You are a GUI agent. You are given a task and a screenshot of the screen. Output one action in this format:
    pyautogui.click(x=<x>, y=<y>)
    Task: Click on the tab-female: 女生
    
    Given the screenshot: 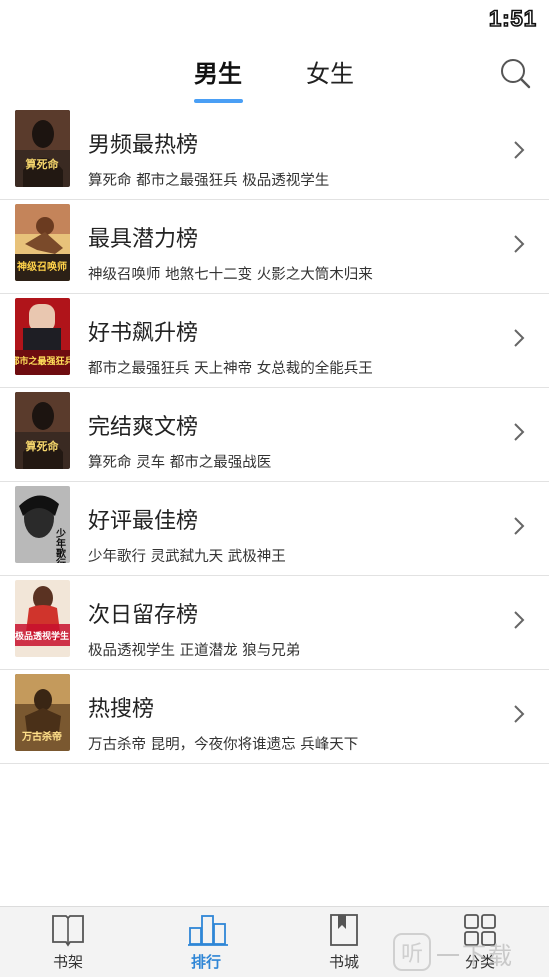 What is the action you would take?
    pyautogui.click(x=330, y=71)
    